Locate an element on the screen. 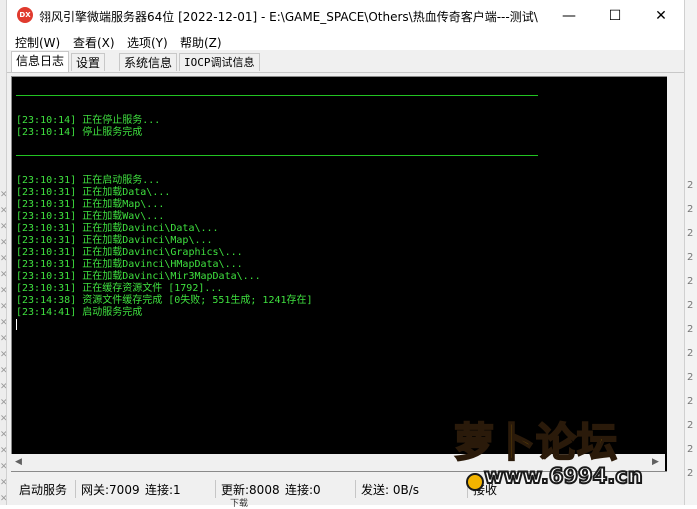 The height and width of the screenshot is (509, 697). log-line: [23:10:14] 停止服务完成 is located at coordinates (79, 132).